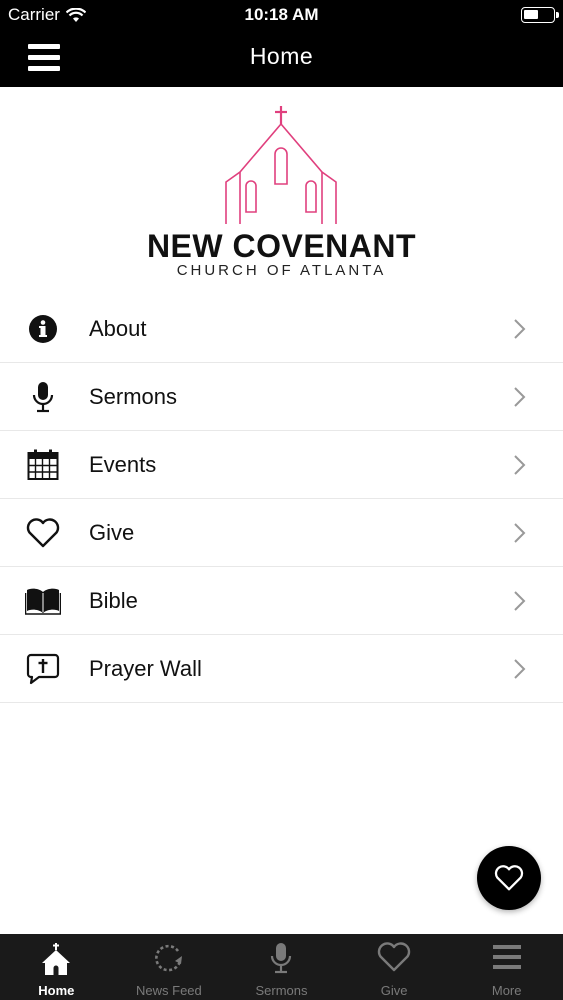  What do you see at coordinates (281, 329) in the screenshot?
I see `menu-item-about: About` at bounding box center [281, 329].